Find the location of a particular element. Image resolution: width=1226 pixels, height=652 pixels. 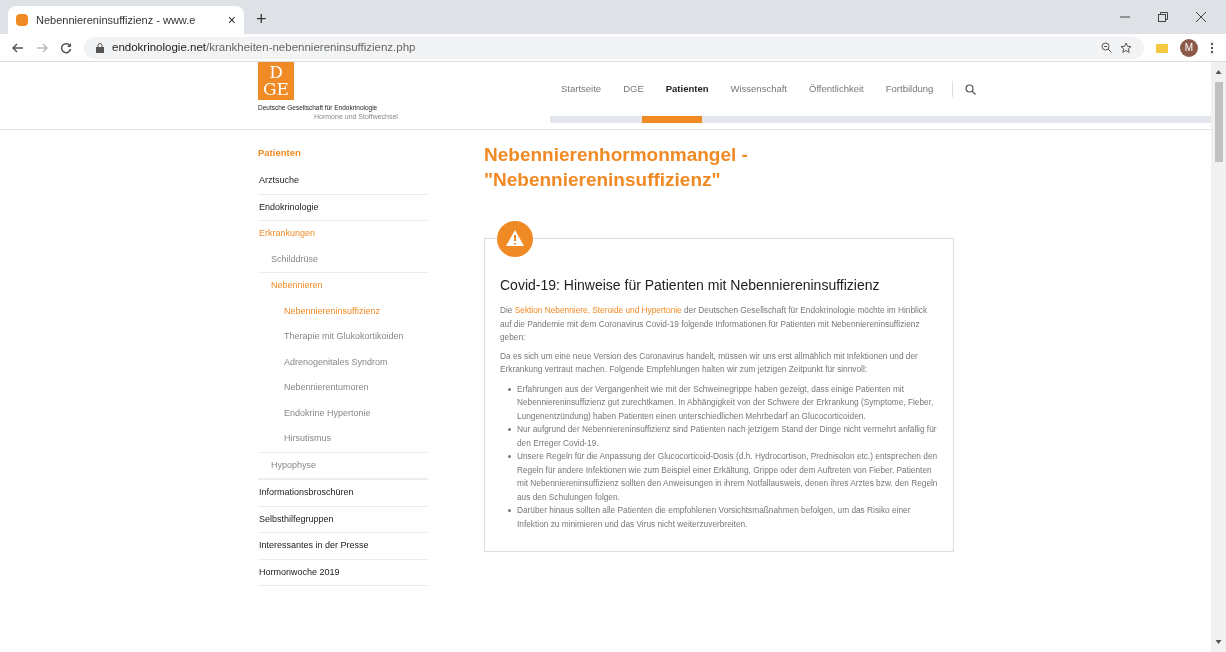

lock-icon is located at coordinates (100, 47).